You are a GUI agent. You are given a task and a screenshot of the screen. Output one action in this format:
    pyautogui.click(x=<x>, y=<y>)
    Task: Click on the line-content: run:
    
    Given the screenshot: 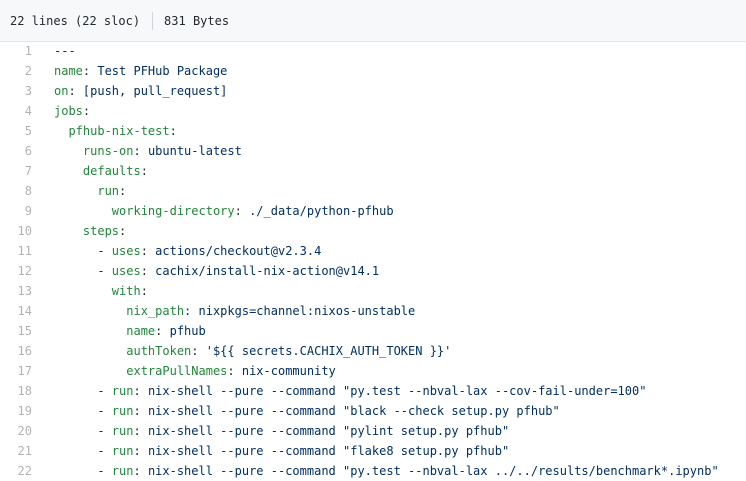 What is the action you would take?
    pyautogui.click(x=79, y=191)
    